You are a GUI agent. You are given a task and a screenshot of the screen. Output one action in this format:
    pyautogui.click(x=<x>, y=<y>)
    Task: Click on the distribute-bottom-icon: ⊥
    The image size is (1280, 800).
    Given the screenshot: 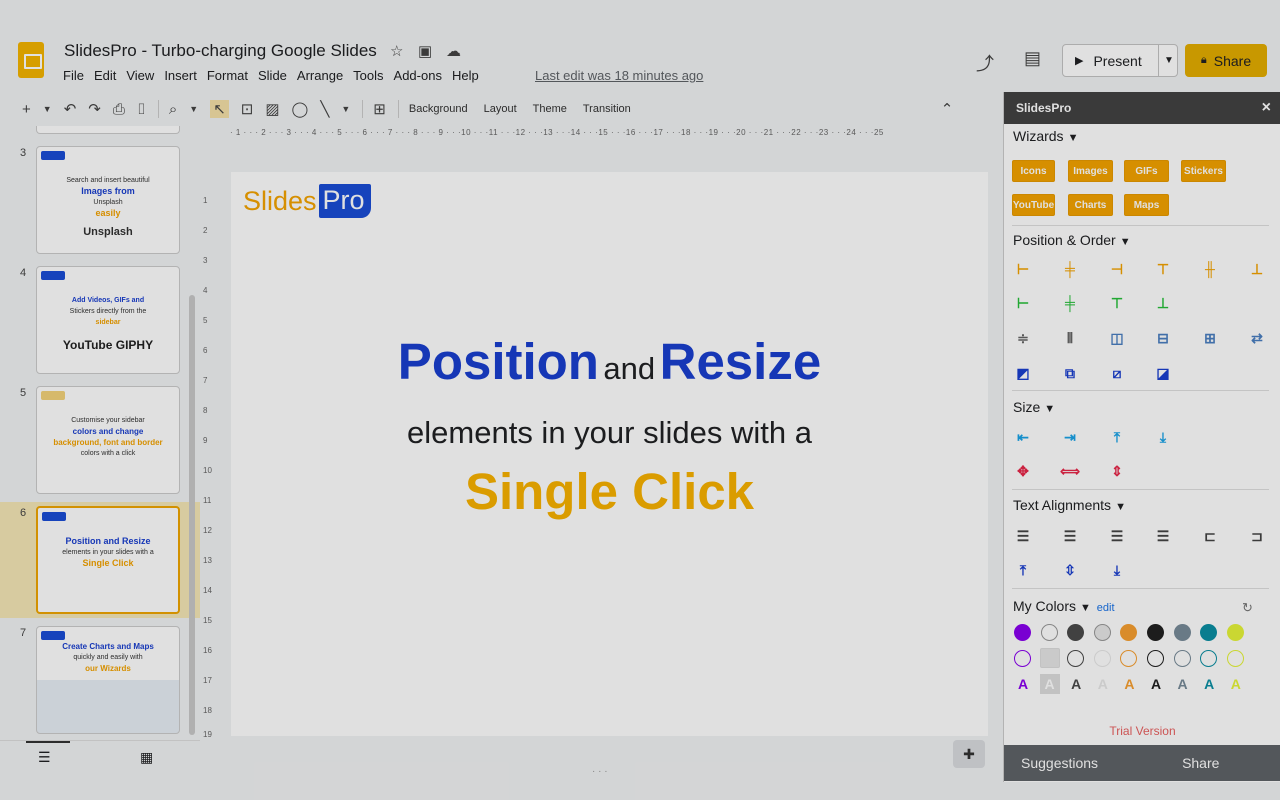 What is the action you would take?
    pyautogui.click(x=1163, y=303)
    